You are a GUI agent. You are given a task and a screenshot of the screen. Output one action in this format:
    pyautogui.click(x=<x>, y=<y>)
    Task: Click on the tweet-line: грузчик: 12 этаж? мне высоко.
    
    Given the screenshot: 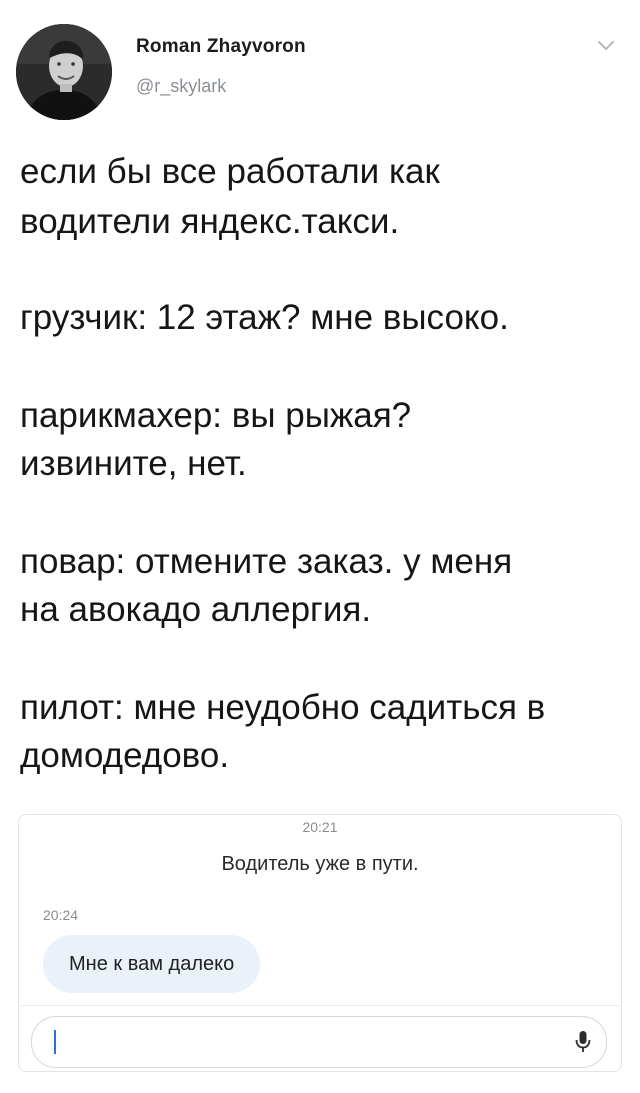 What is the action you would take?
    pyautogui.click(x=264, y=317)
    